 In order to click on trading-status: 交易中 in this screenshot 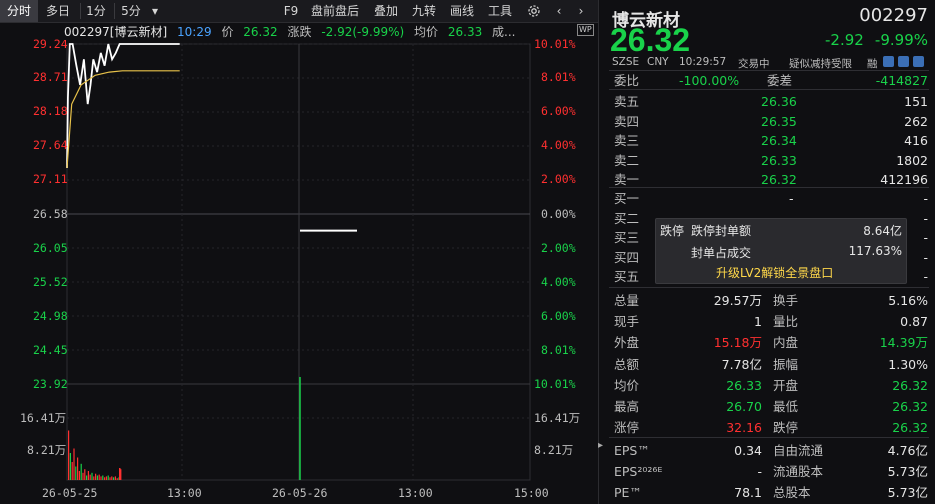, I will do `click(754, 64)`.